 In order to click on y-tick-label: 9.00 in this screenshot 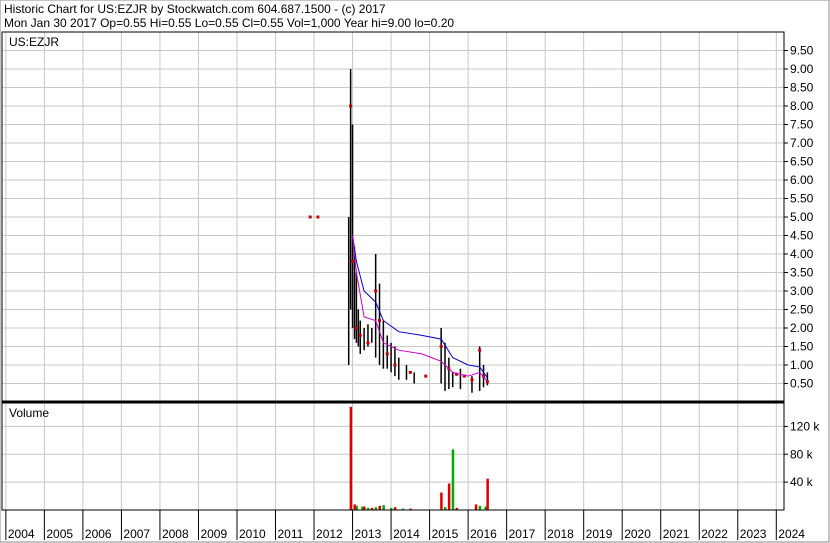, I will do `click(802, 69)`.